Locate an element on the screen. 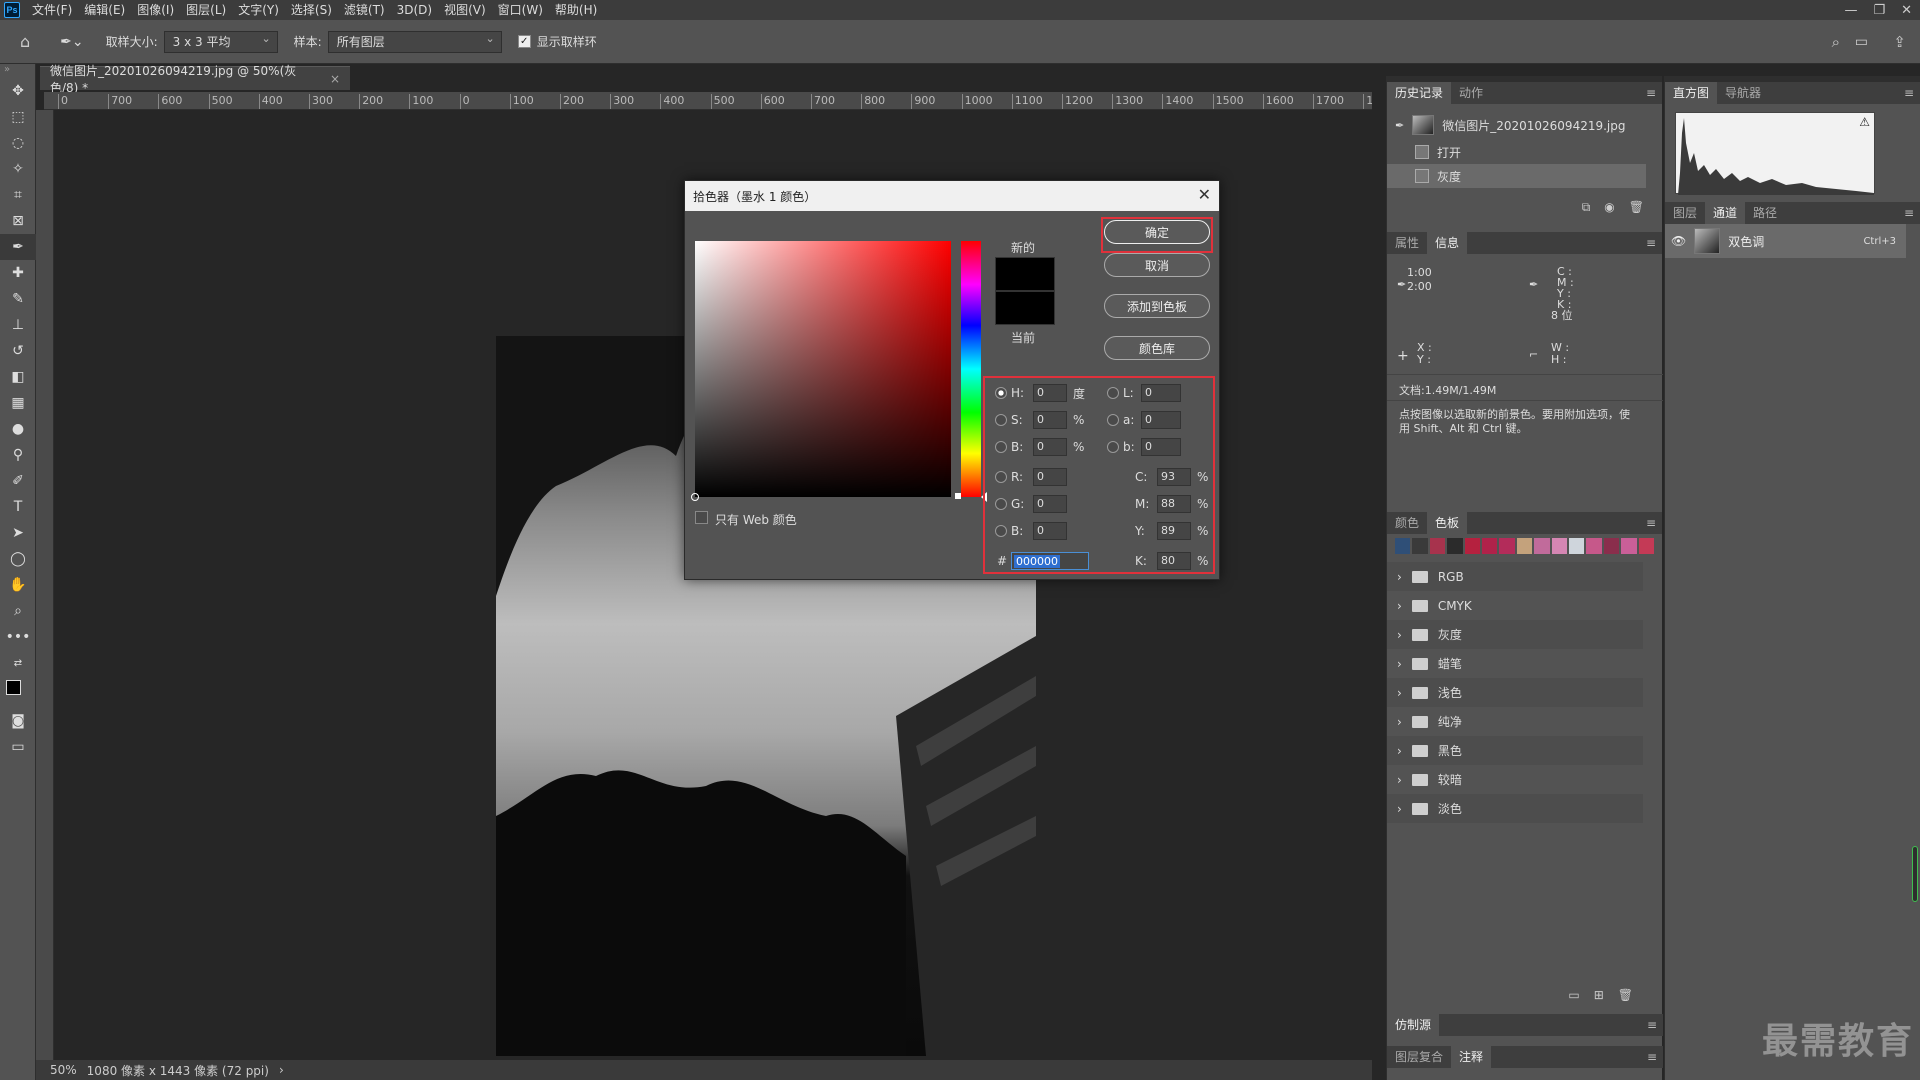  close-window-icon: ✕ is located at coordinates (1906, 10).